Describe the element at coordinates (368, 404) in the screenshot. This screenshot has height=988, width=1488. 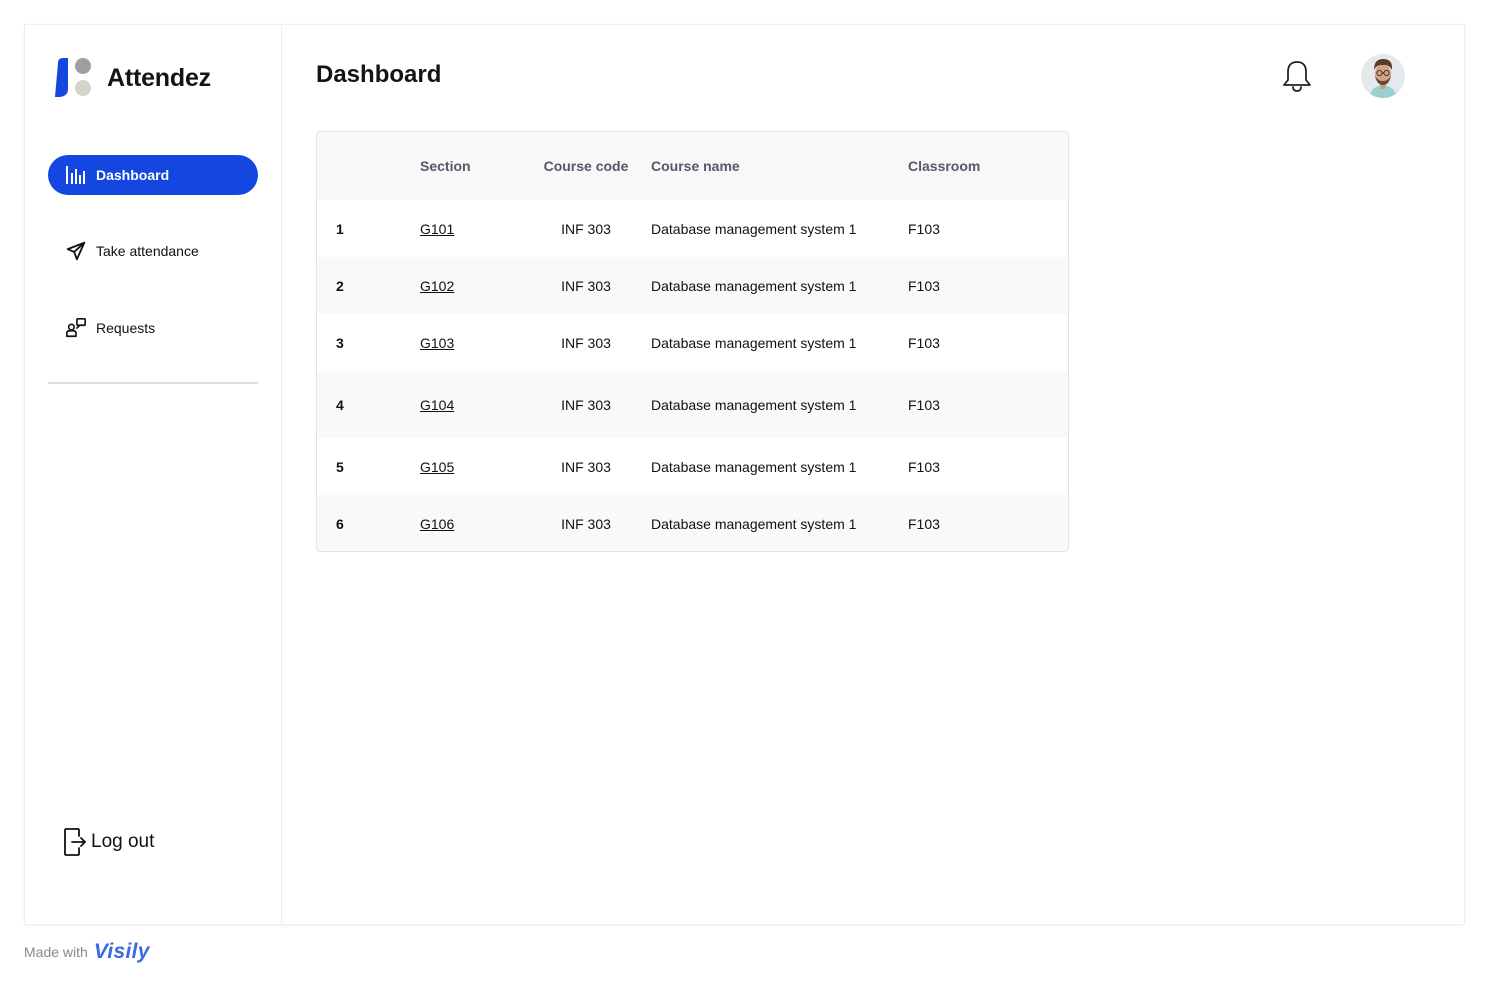
I see `row-index: 4` at that location.